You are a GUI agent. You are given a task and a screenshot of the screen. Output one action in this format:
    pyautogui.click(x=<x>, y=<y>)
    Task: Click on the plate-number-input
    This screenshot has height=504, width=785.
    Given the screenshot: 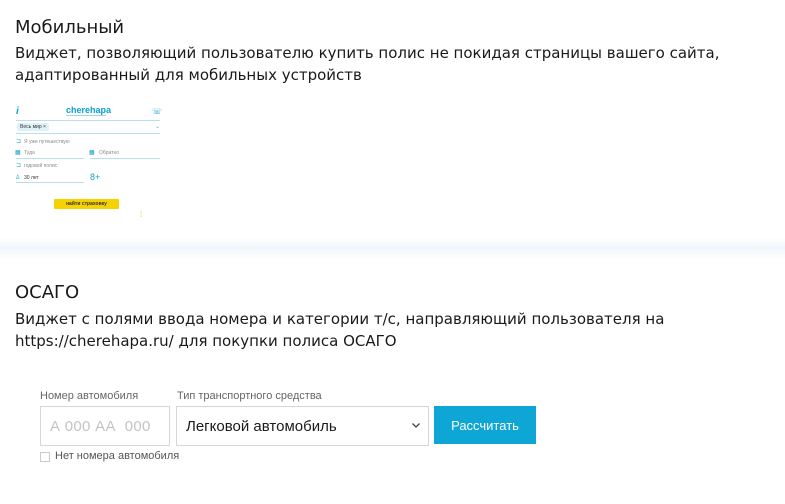 What is the action you would take?
    pyautogui.click(x=105, y=426)
    